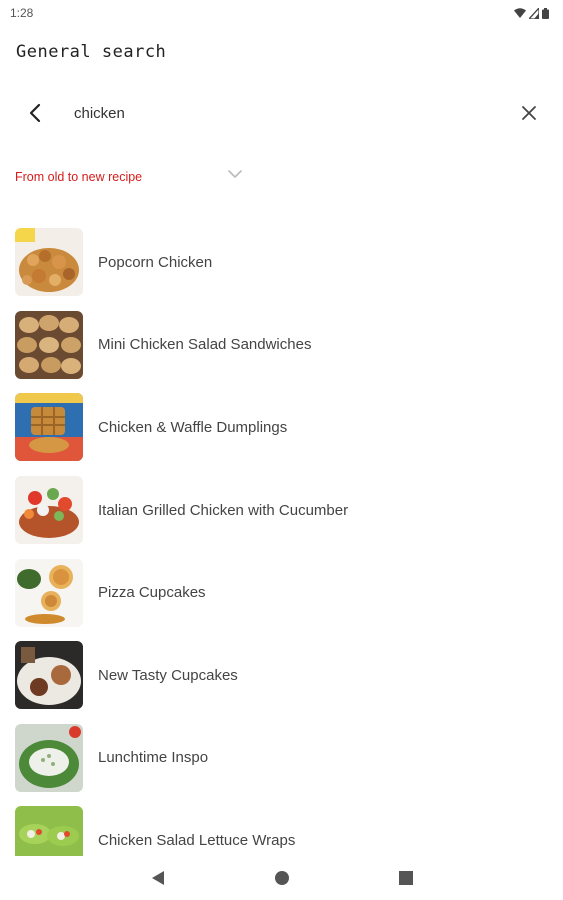 The width and height of the screenshot is (563, 900). Describe the element at coordinates (193, 427) in the screenshot. I see `recipe-title: Chicken & Waffle Dumplings` at that location.